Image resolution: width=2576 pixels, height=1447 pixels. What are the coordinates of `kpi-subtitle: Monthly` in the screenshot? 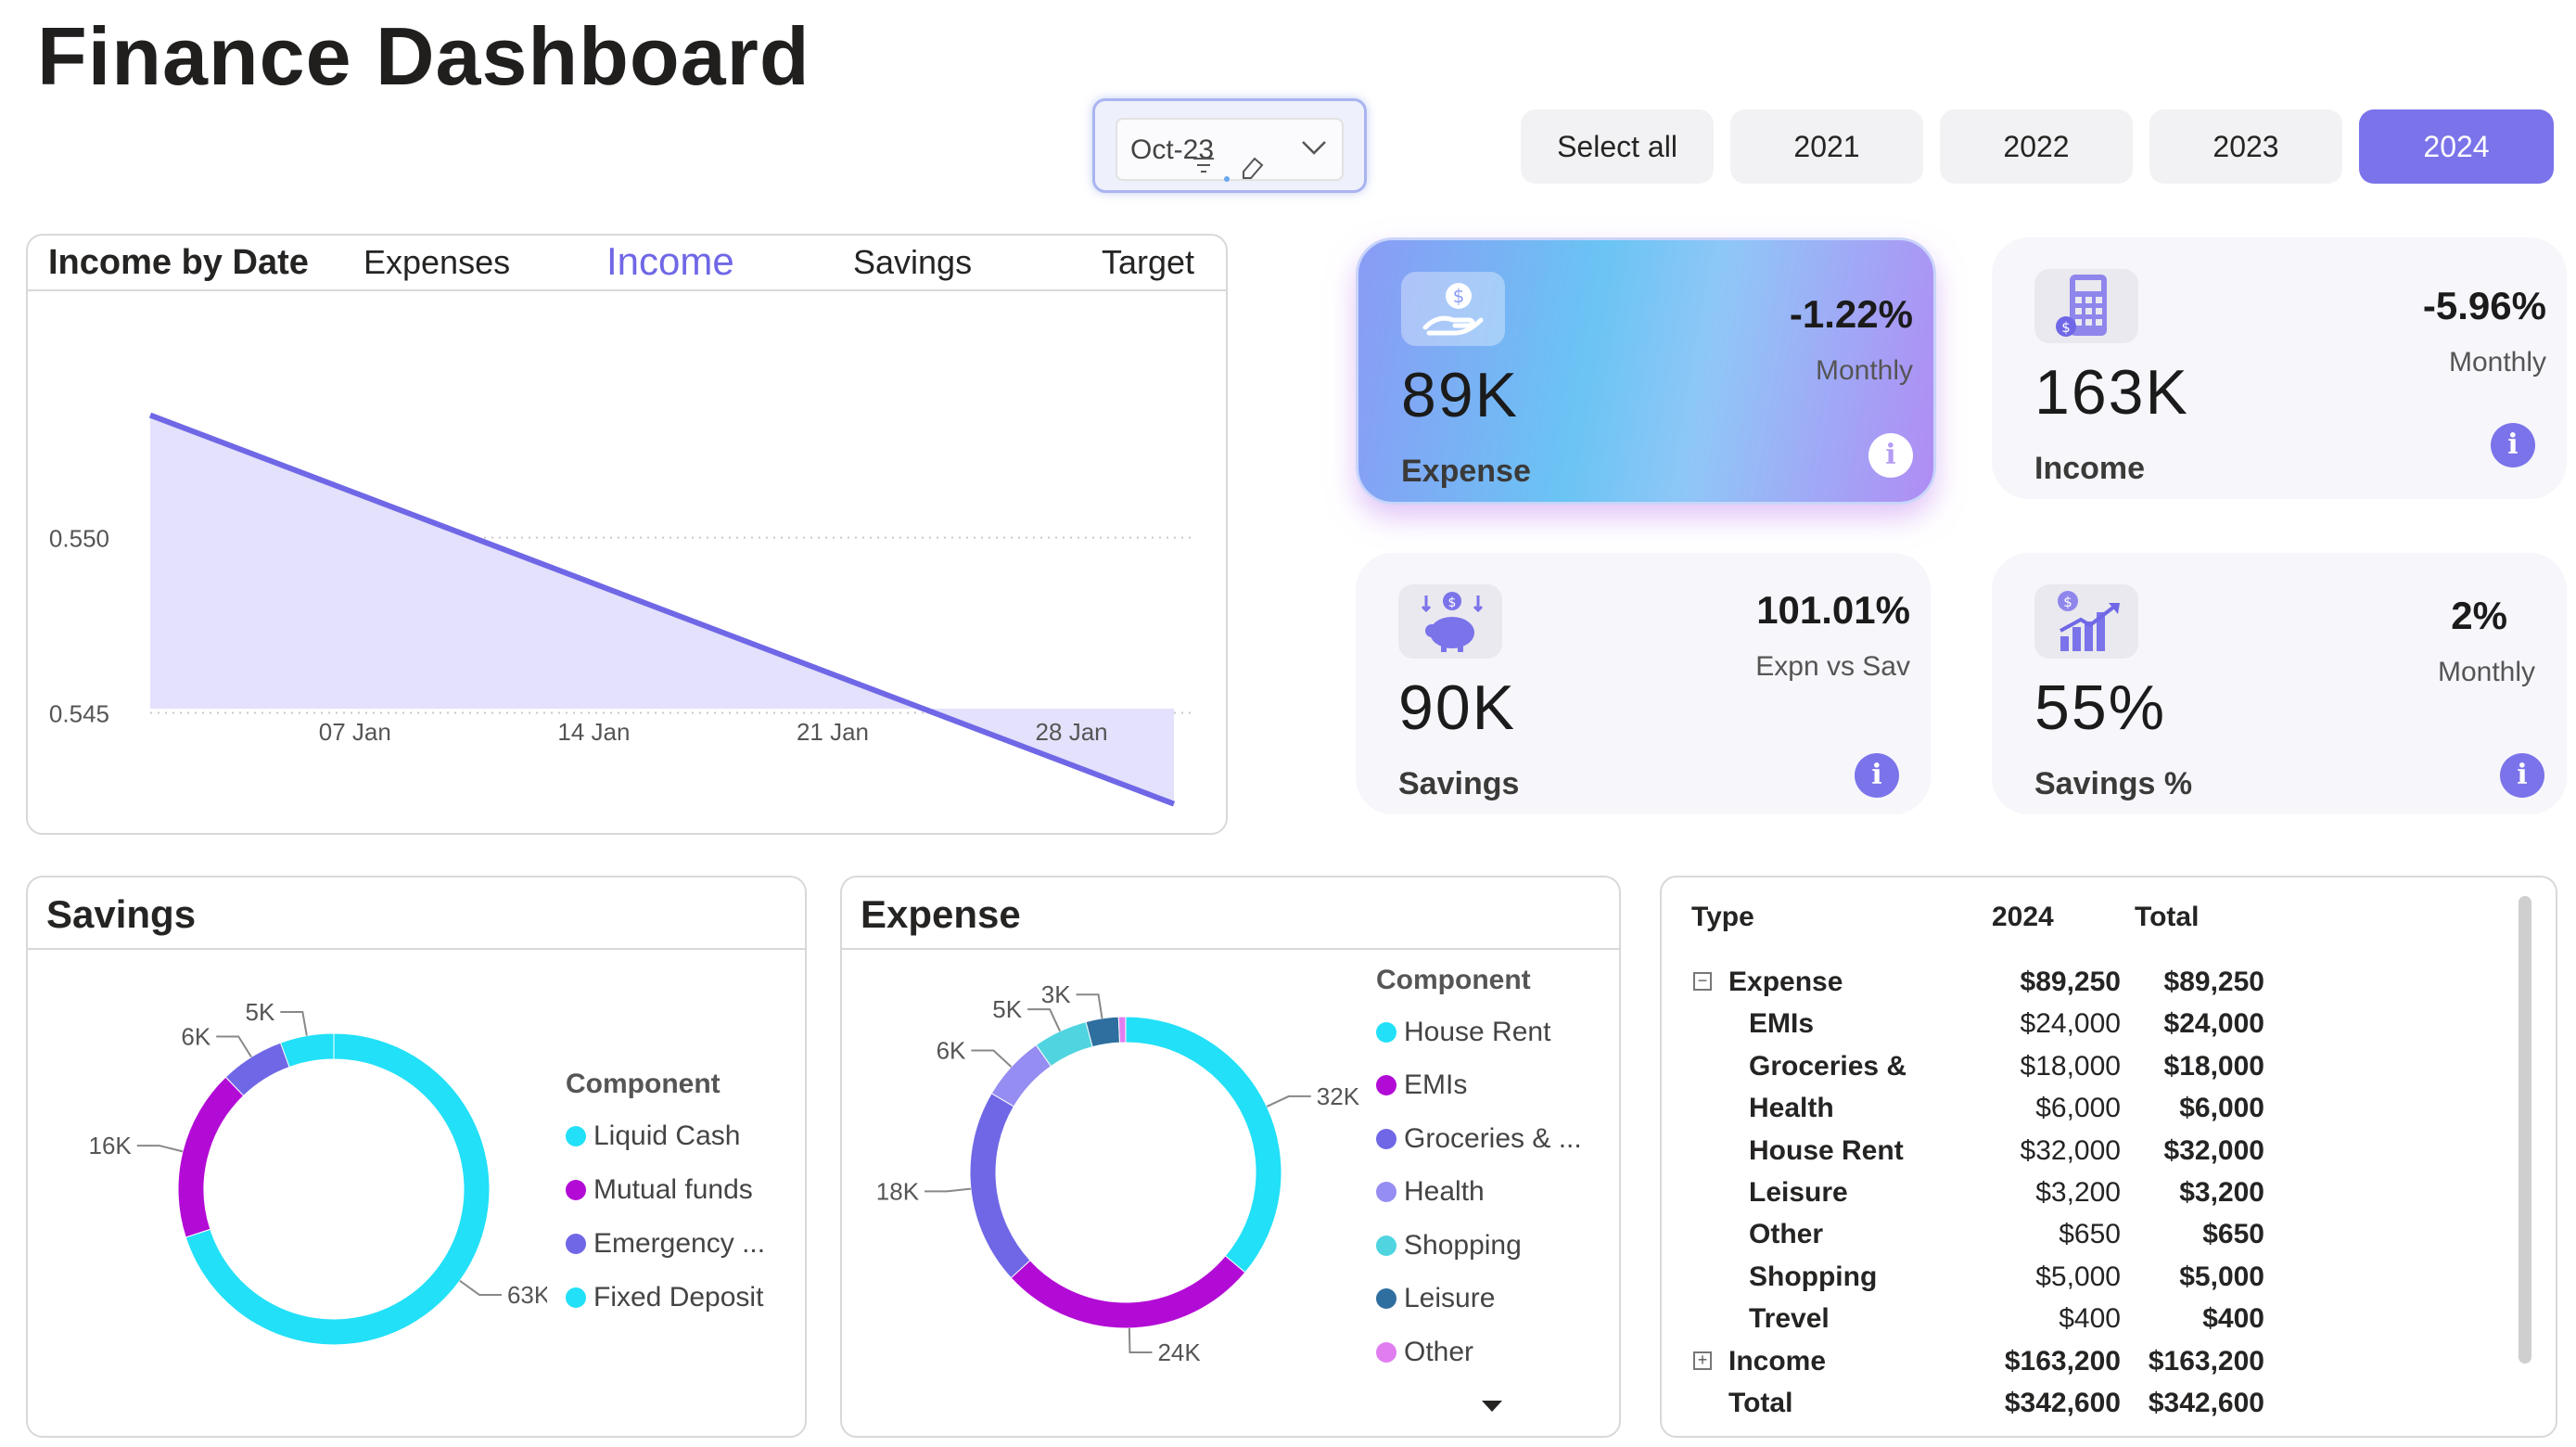 It's located at (1864, 370).